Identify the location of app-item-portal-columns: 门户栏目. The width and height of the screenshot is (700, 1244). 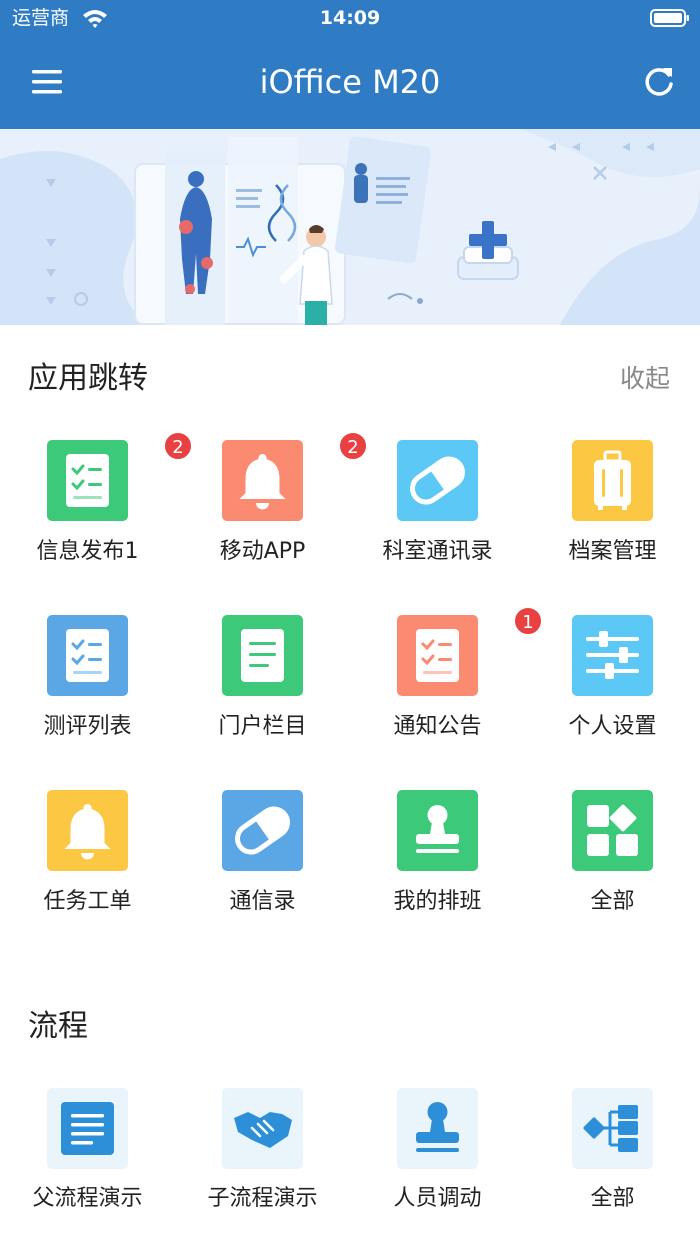
(262, 695).